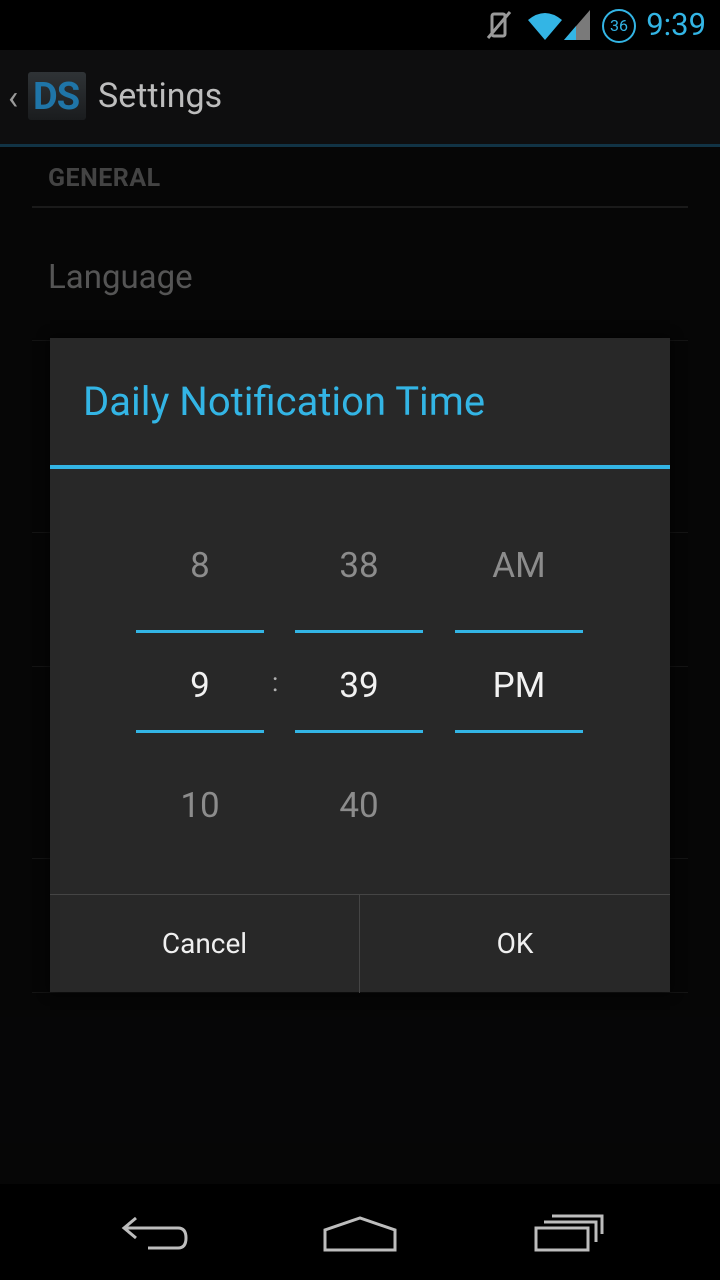  What do you see at coordinates (359, 805) in the screenshot?
I see `minute-next: 40` at bounding box center [359, 805].